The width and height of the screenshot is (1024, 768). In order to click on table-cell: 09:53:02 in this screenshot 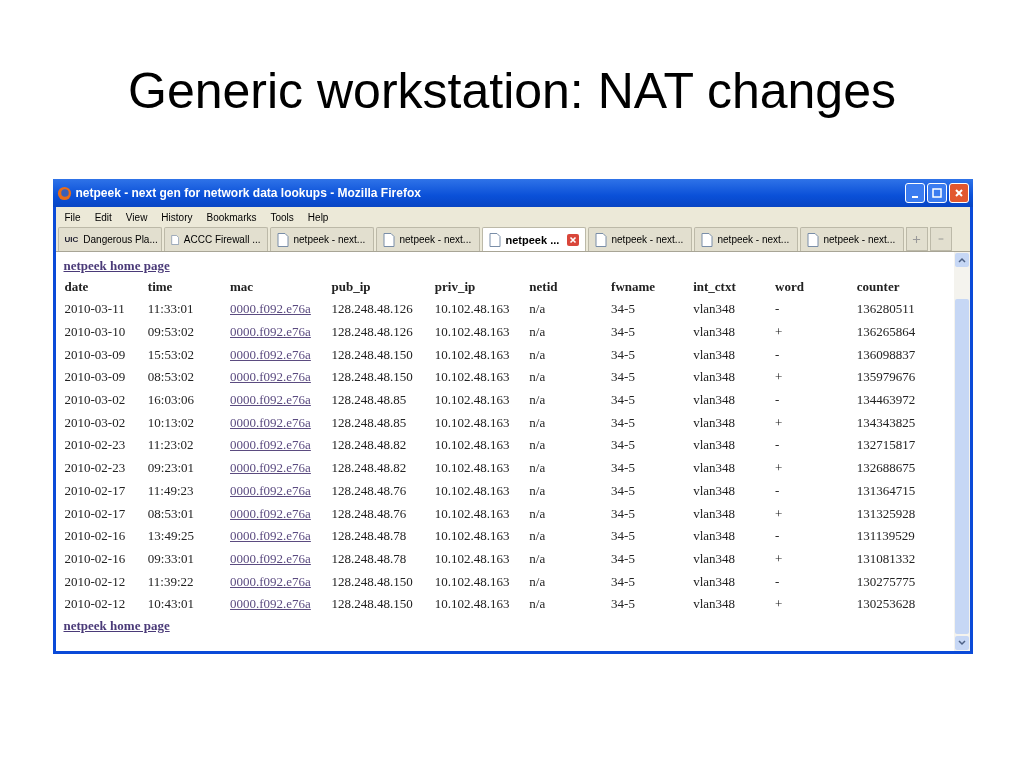, I will do `click(171, 332)`.